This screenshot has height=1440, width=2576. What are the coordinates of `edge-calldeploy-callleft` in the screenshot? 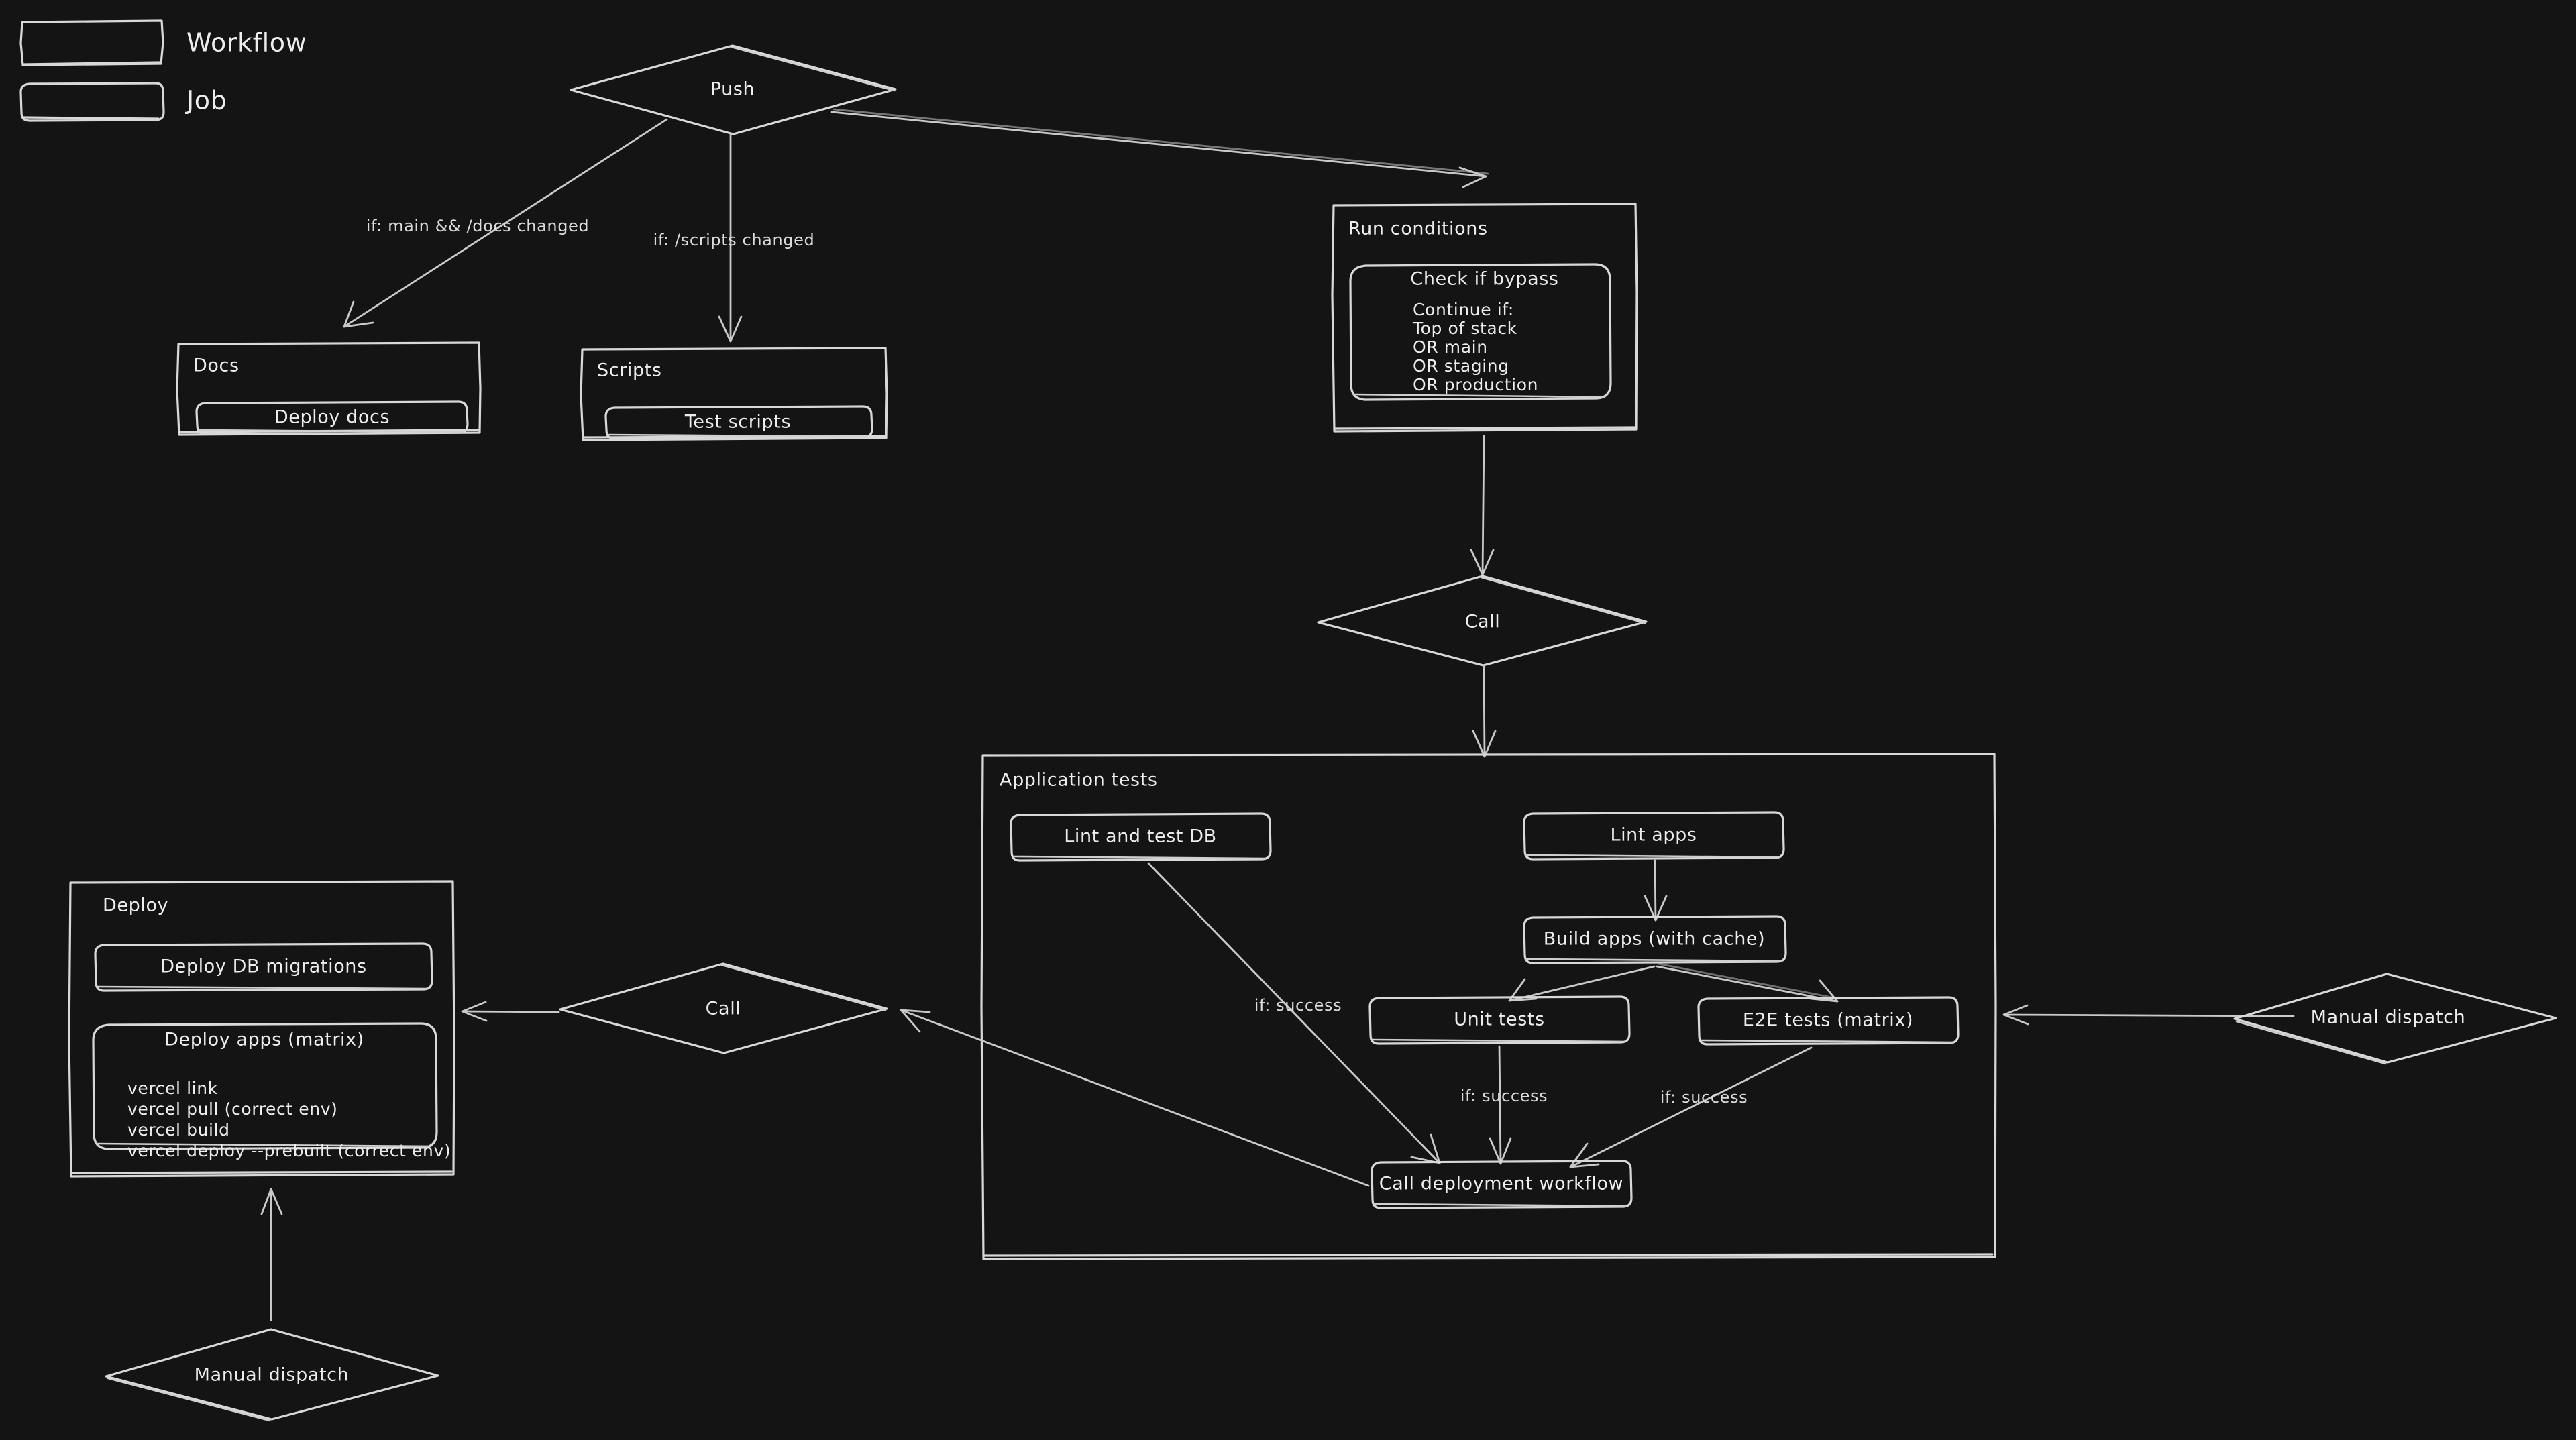 It's located at (1135, 1098).